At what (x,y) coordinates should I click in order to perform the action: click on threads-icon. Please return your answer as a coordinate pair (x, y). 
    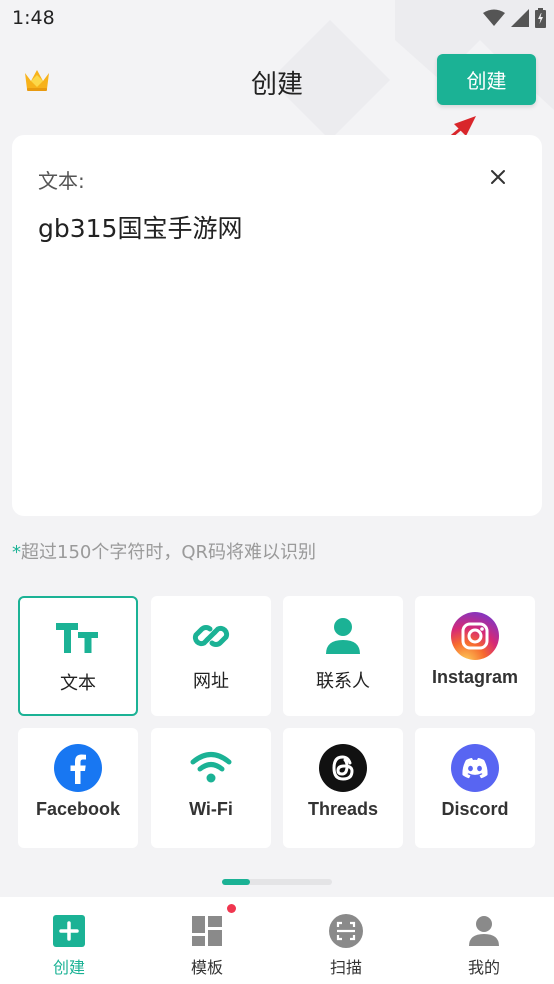
    Looking at the image, I should click on (343, 768).